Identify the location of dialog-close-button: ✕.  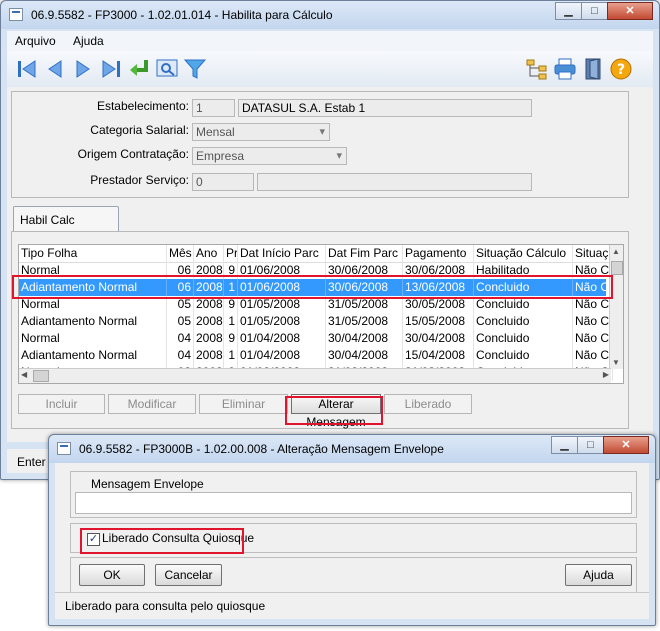
(626, 445).